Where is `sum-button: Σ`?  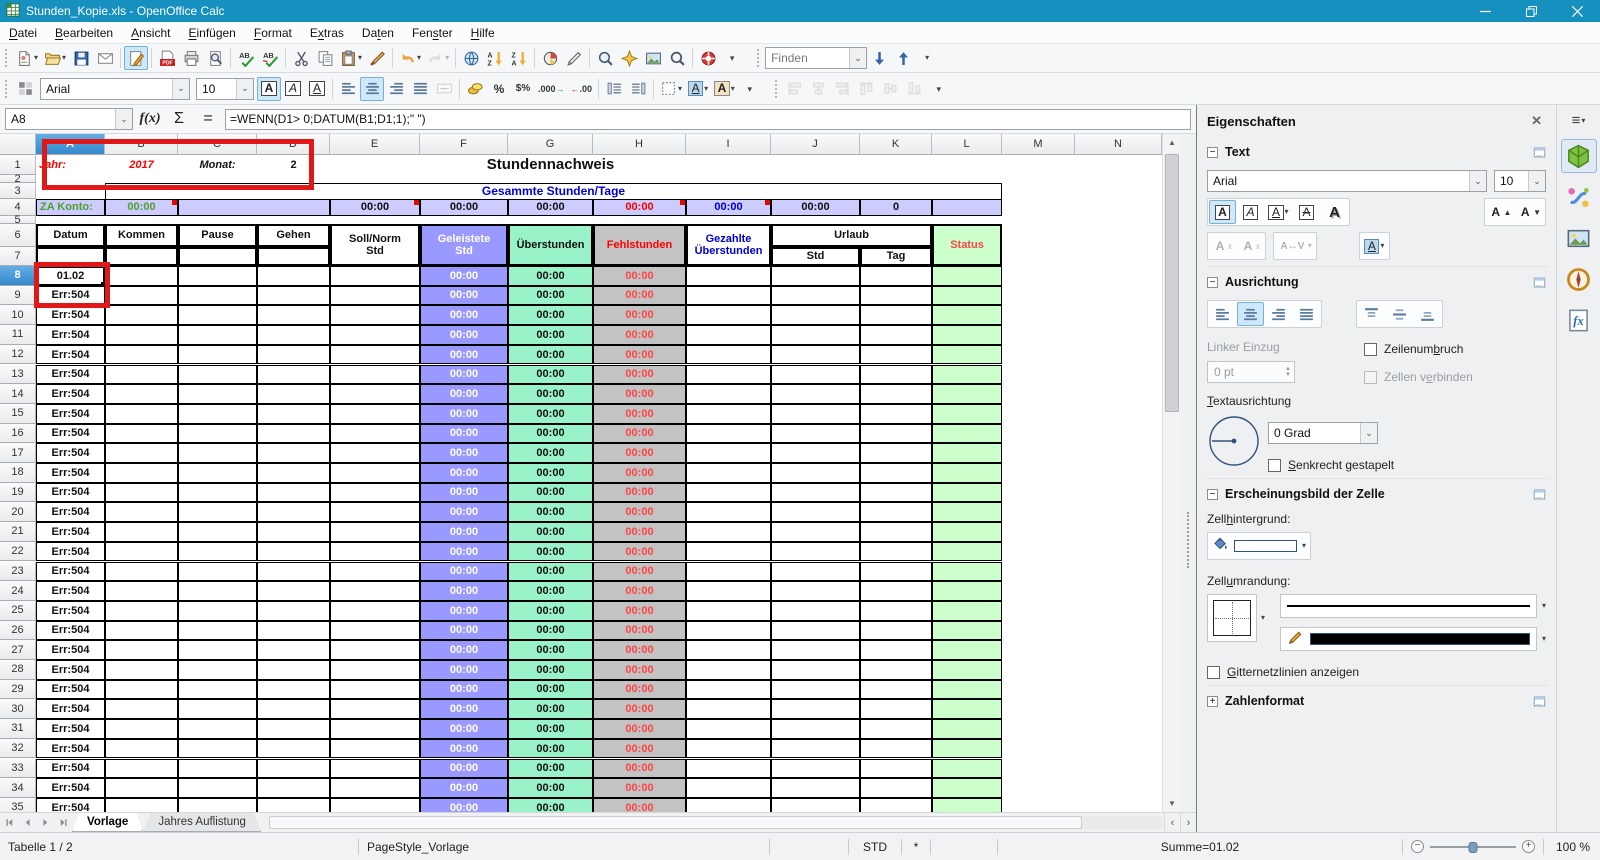 sum-button: Σ is located at coordinates (179, 119).